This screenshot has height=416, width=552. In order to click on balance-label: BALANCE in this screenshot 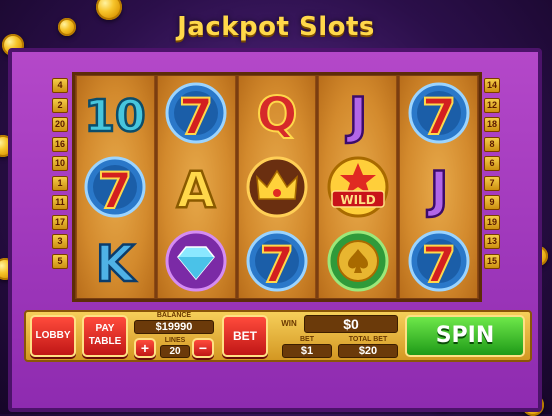, I will do `click(174, 315)`.